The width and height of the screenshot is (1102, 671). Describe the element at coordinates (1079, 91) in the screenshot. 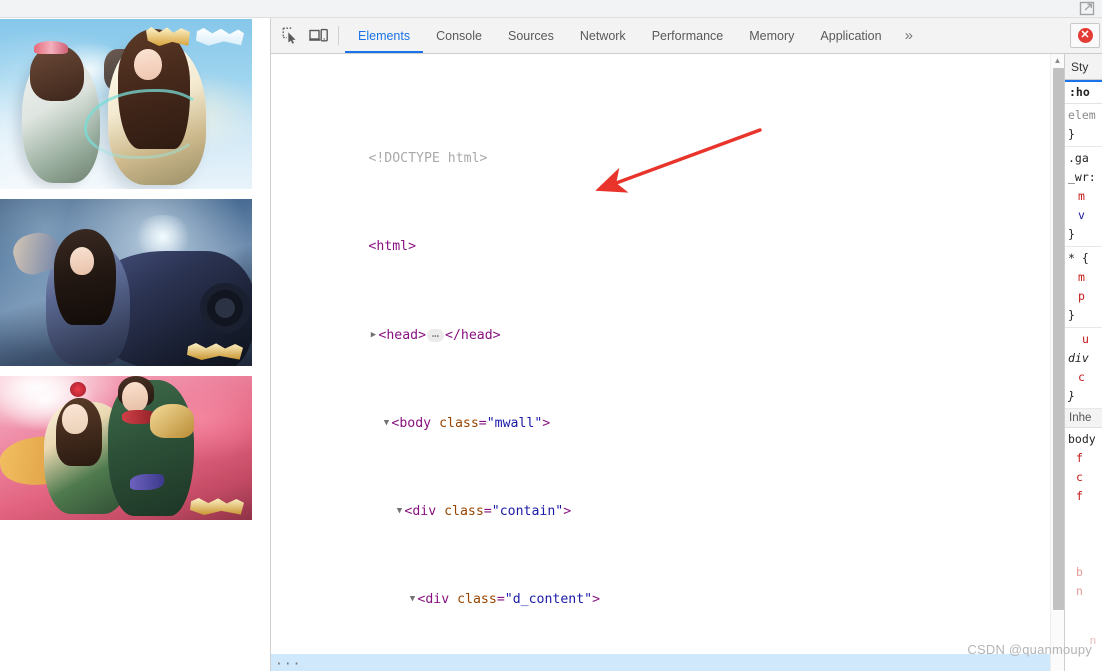

I see `force-hover-state-button: :ho` at that location.